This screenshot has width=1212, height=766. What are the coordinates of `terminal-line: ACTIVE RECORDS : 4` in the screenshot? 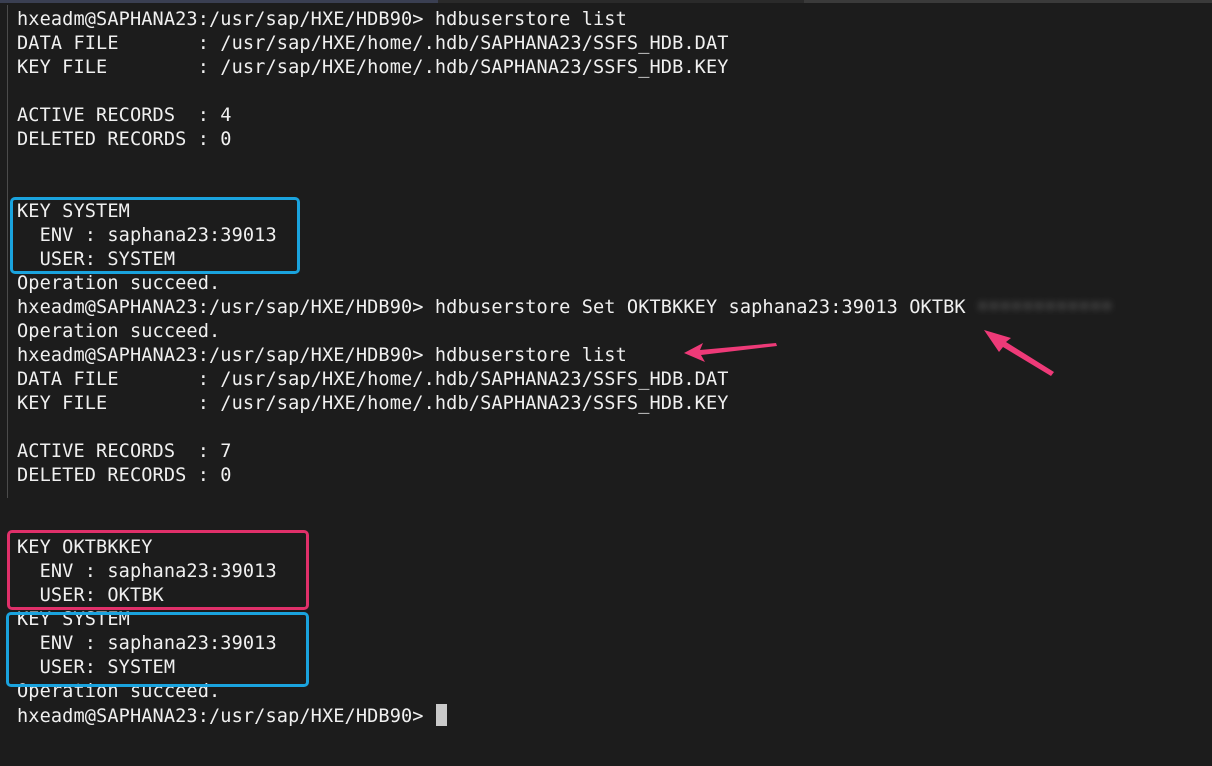 It's located at (124, 116).